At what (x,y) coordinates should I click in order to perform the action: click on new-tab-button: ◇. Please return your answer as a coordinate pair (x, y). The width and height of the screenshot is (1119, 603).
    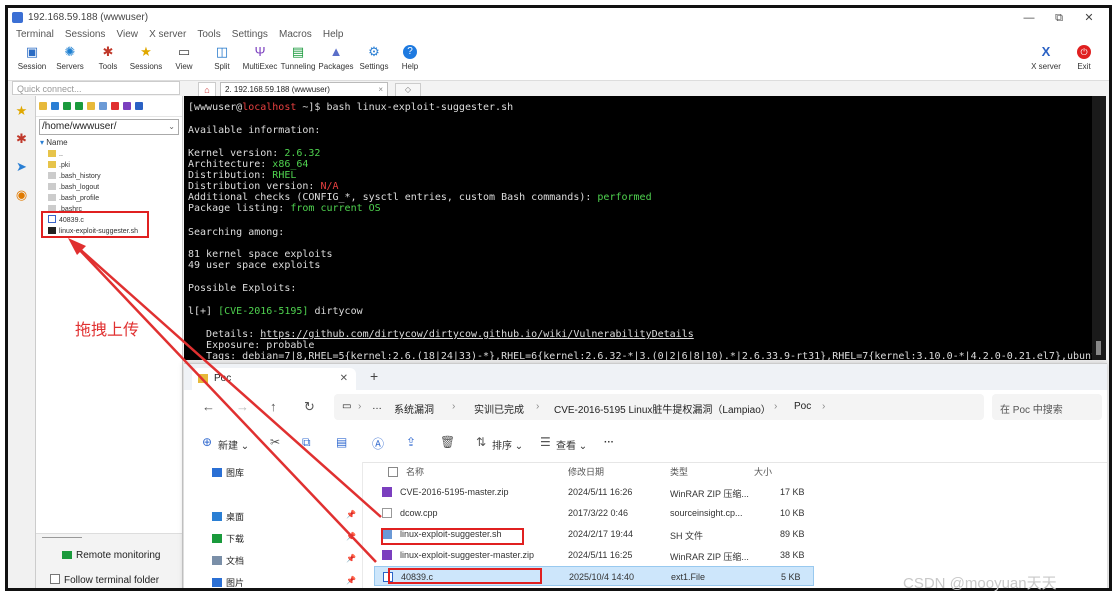
    Looking at the image, I should click on (408, 90).